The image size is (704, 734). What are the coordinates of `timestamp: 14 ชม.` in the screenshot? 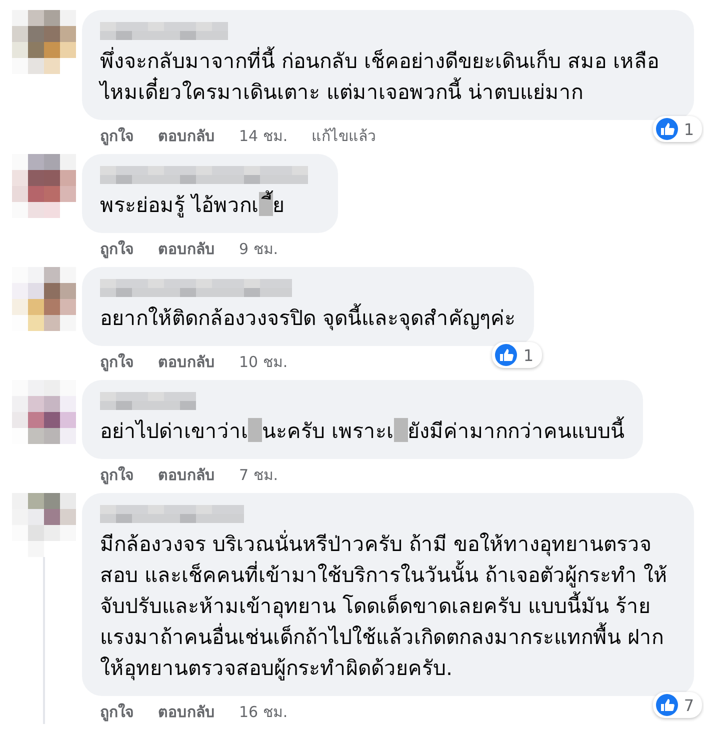 It's located at (263, 136).